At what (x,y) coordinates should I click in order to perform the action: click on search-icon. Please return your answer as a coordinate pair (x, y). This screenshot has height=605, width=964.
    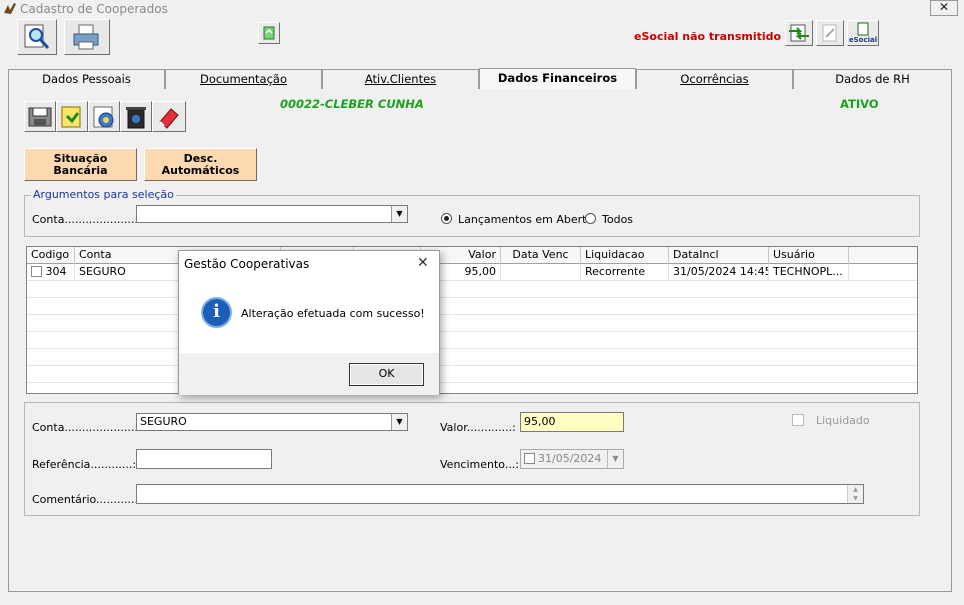
    Looking at the image, I should click on (37, 36).